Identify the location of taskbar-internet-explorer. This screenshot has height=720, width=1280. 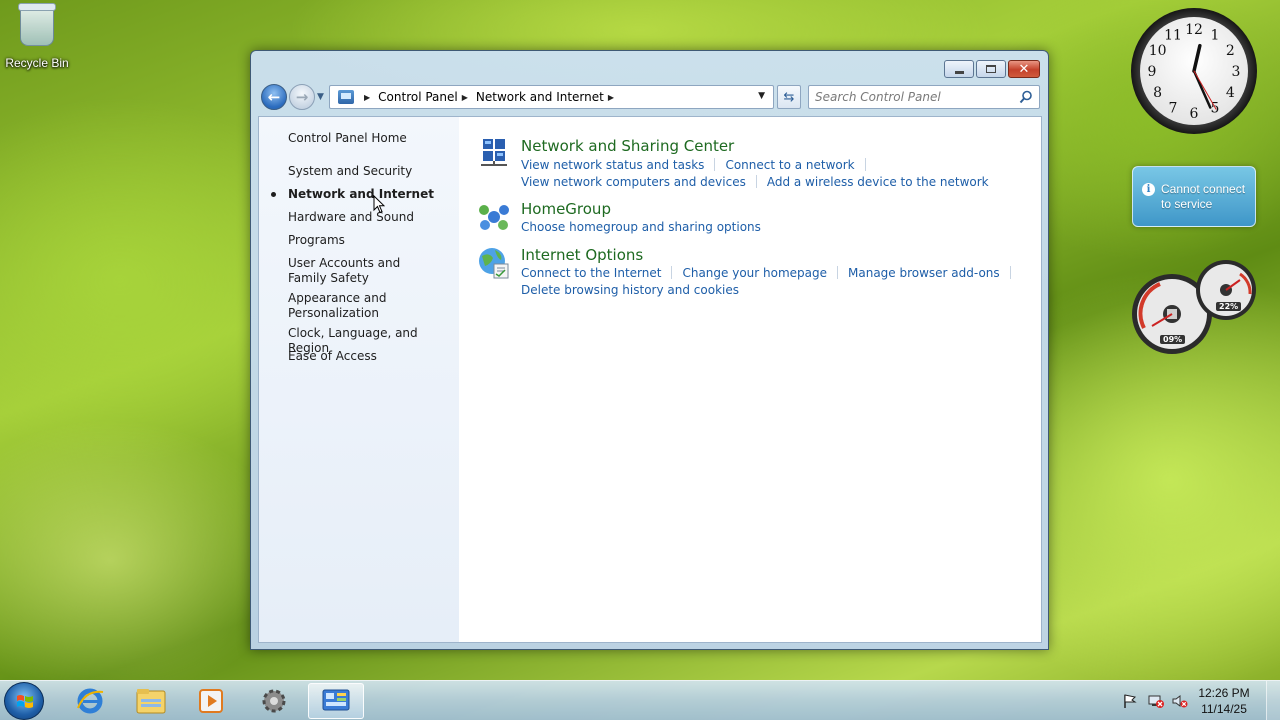
(90, 701).